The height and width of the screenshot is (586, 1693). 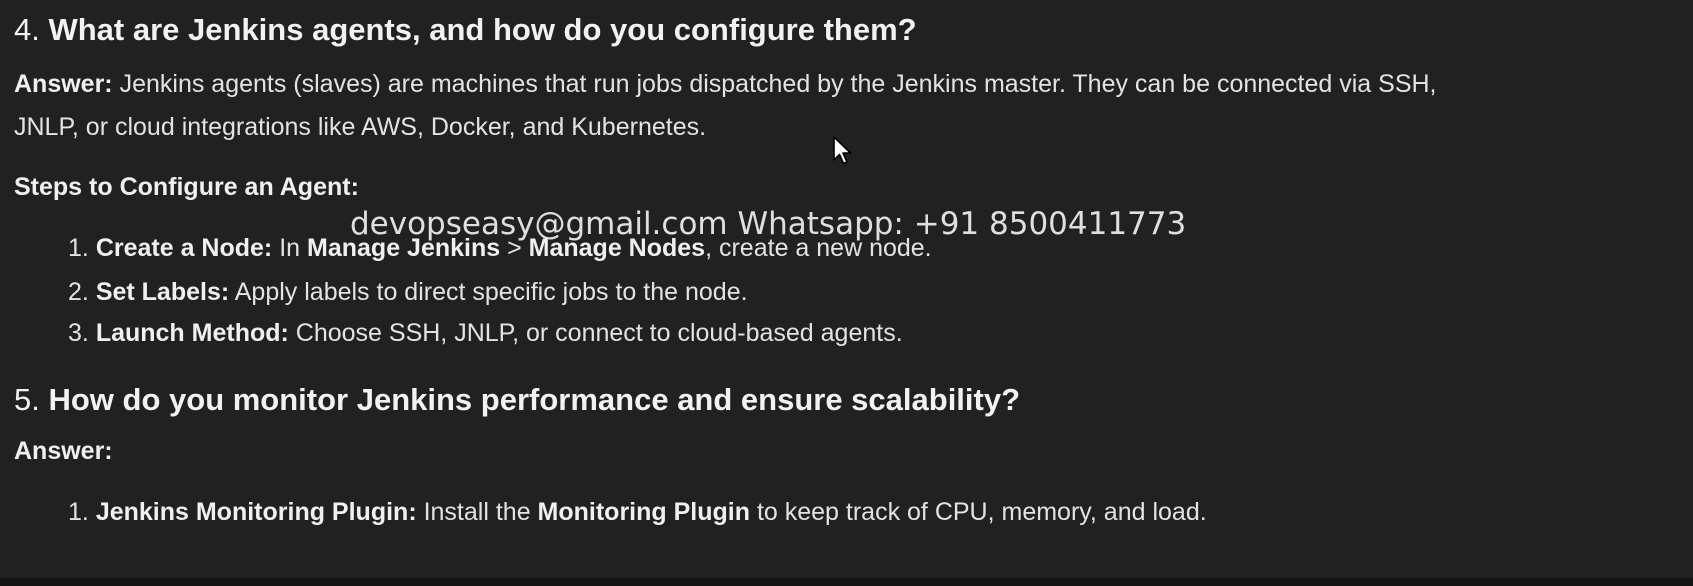 I want to click on question-5-number: 5., so click(x=27, y=399).